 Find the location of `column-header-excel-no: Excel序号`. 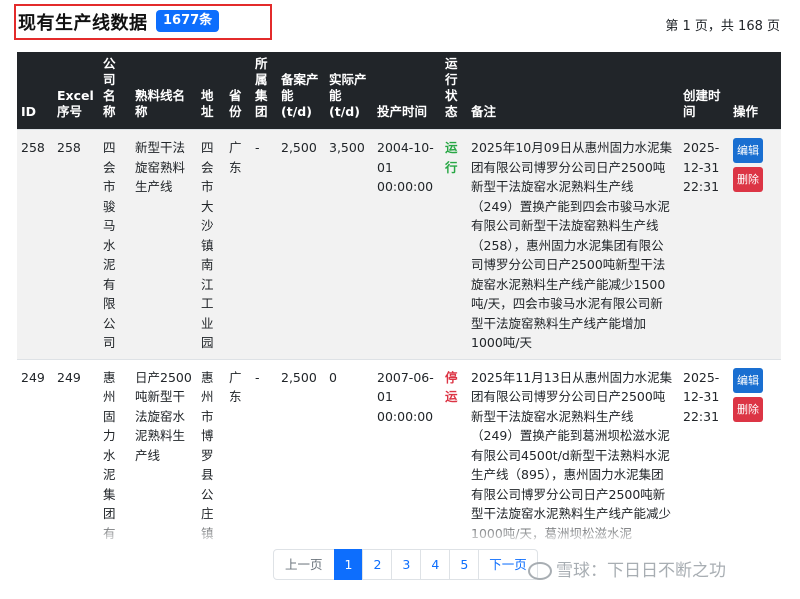

column-header-excel-no: Excel序号 is located at coordinates (76, 91).